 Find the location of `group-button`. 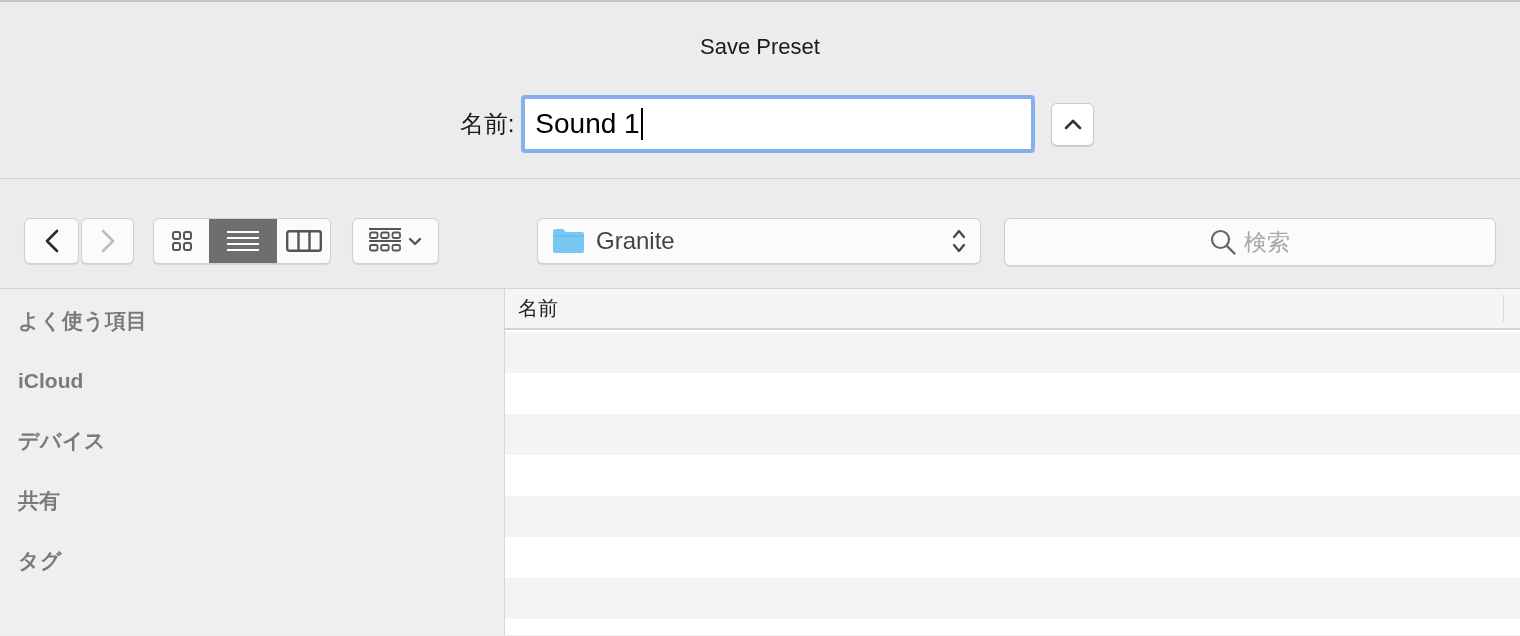

group-button is located at coordinates (395, 241).